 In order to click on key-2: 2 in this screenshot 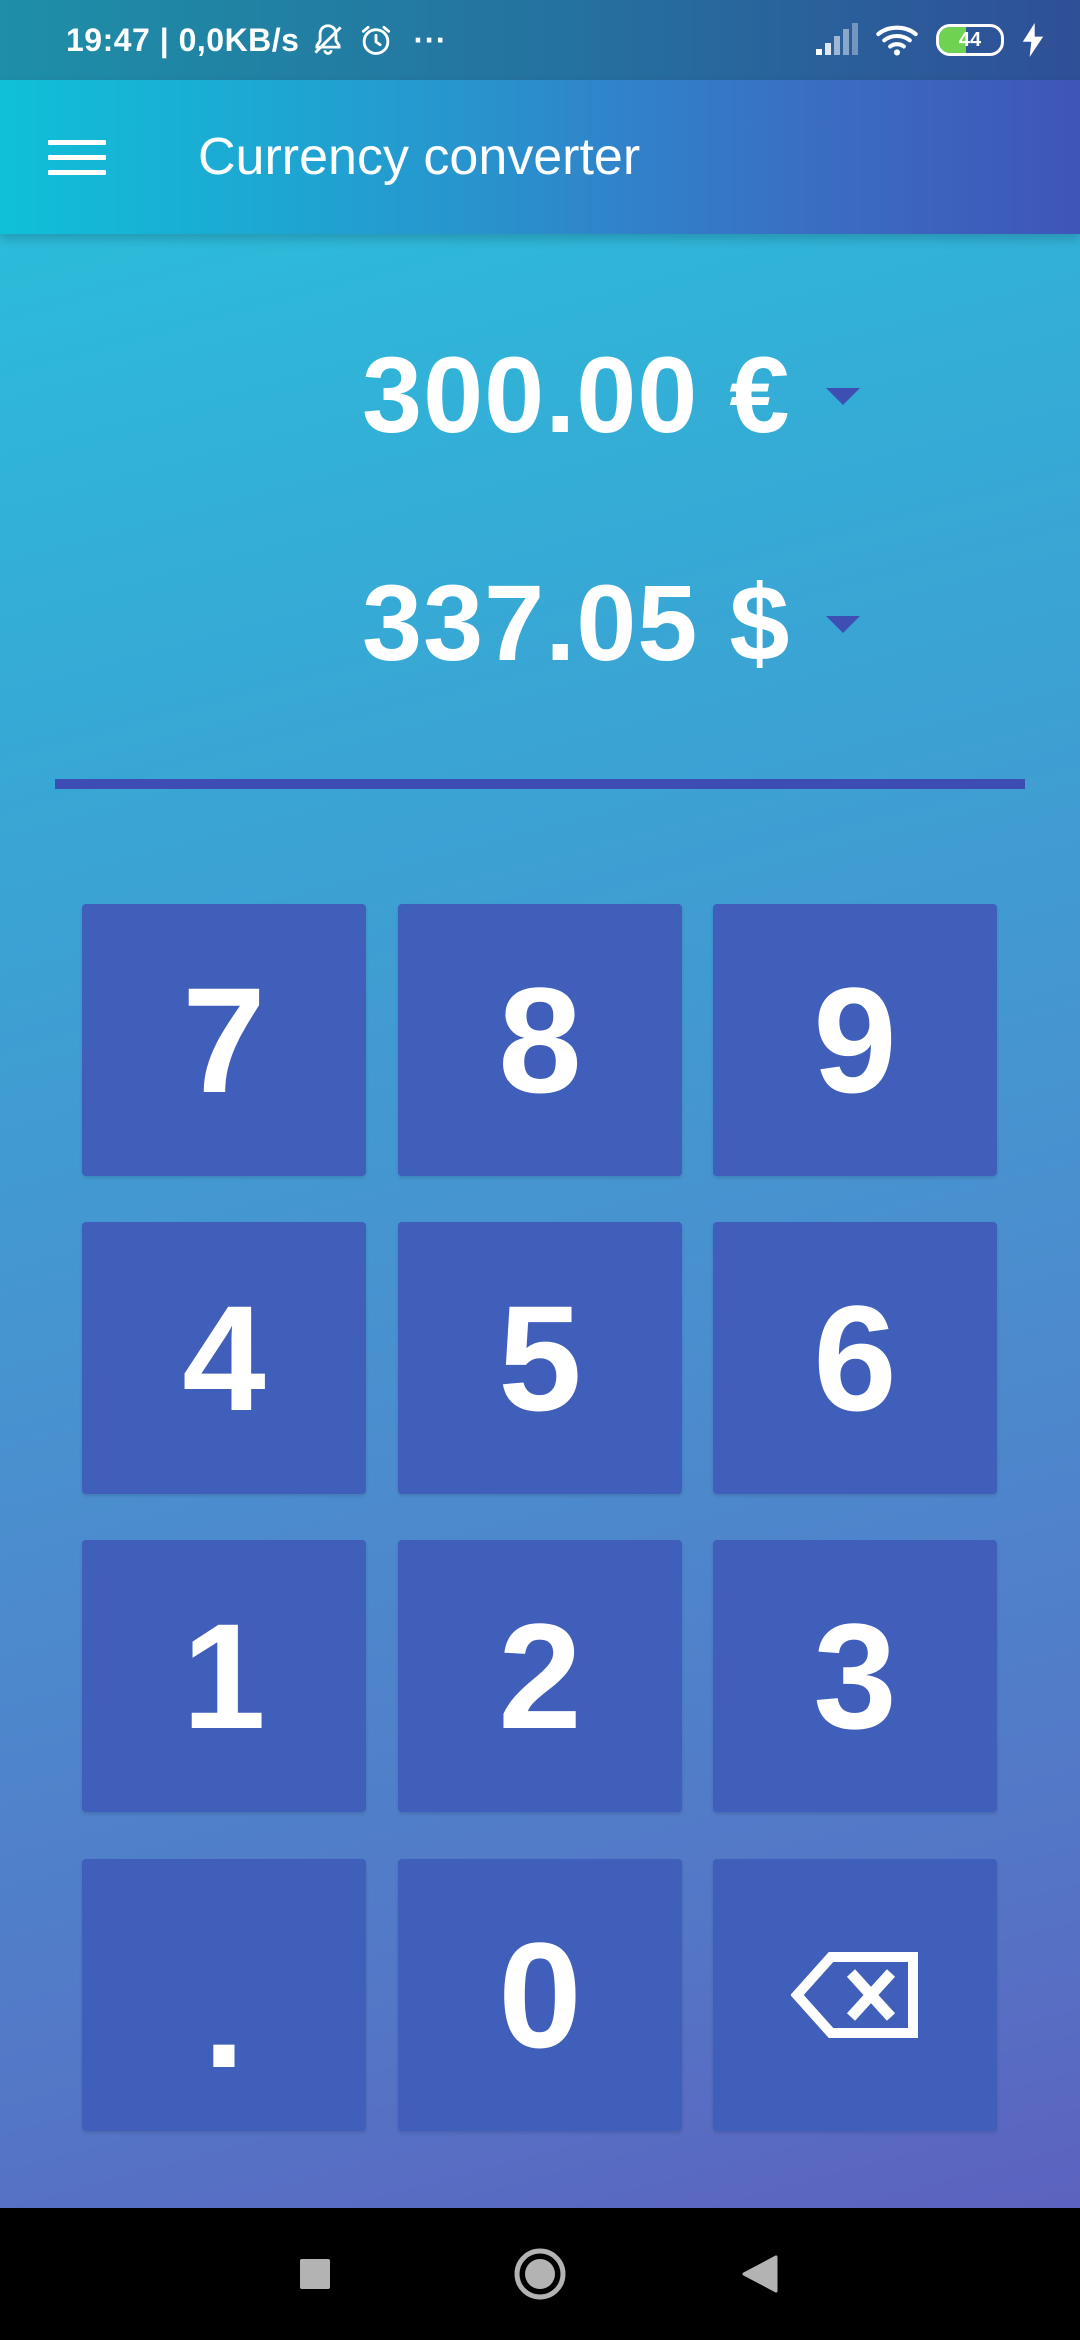, I will do `click(540, 1676)`.